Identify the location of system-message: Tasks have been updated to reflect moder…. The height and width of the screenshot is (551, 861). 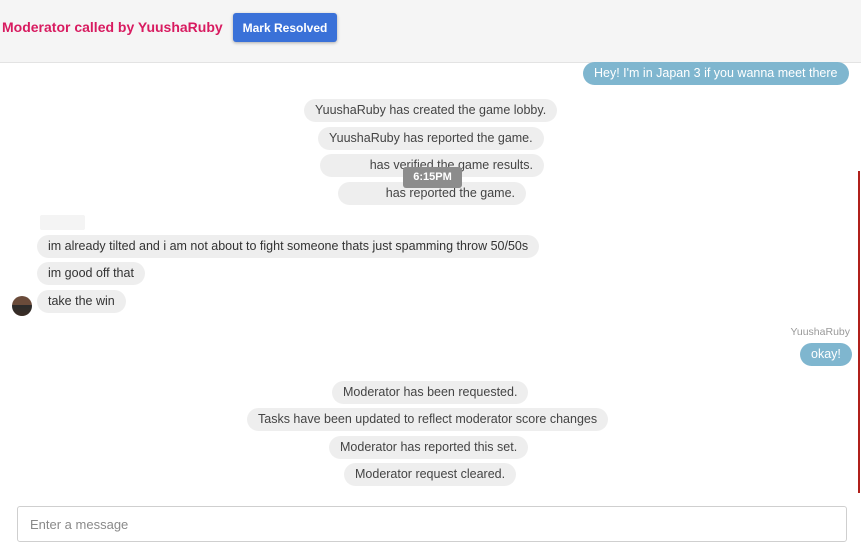
(428, 419).